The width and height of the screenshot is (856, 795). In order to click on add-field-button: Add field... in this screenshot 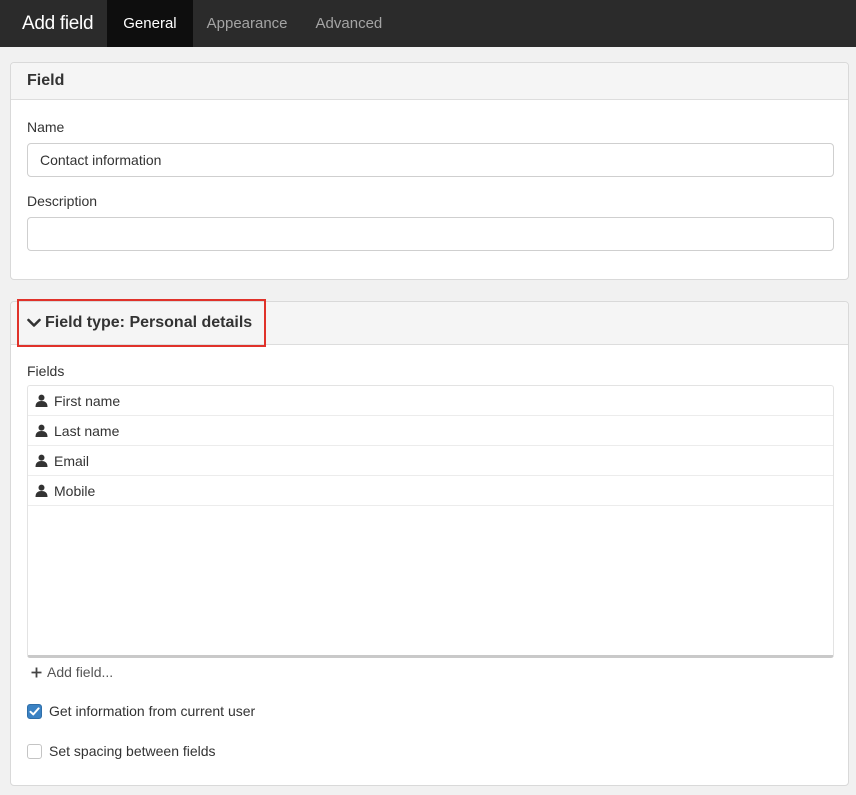, I will do `click(72, 672)`.